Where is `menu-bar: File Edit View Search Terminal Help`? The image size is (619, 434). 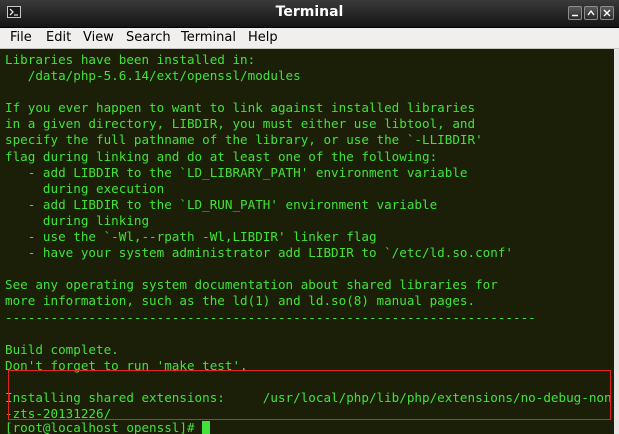
menu-bar: File Edit View Search Terminal Help is located at coordinates (309, 38).